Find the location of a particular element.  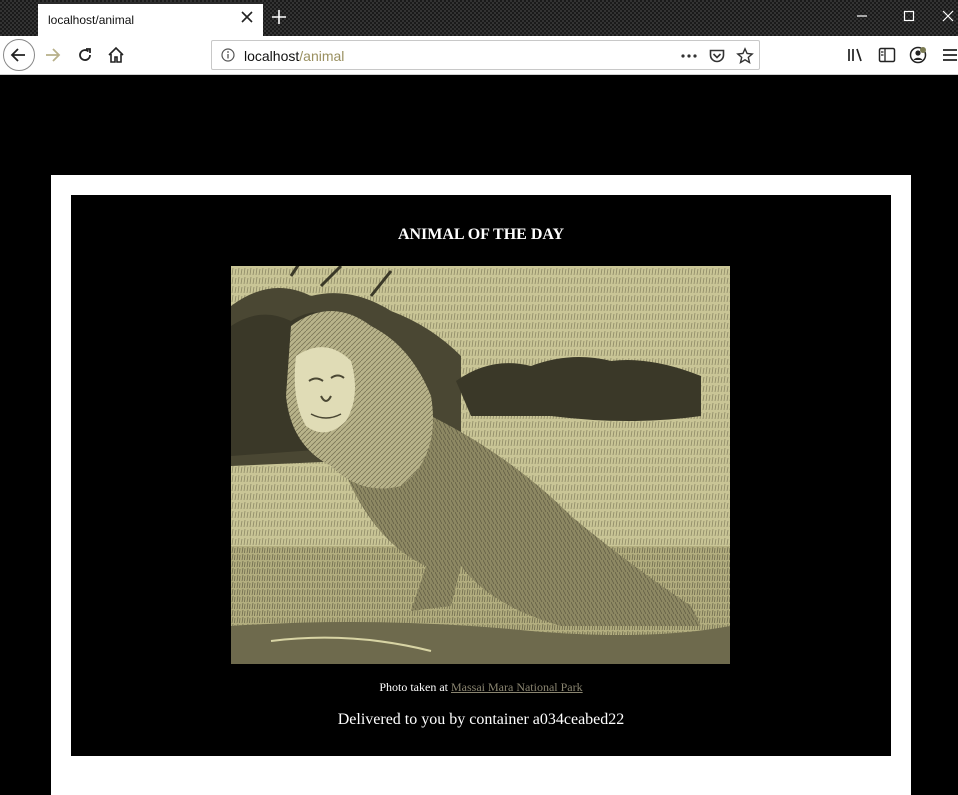

window-close-icon is located at coordinates (948, 16).